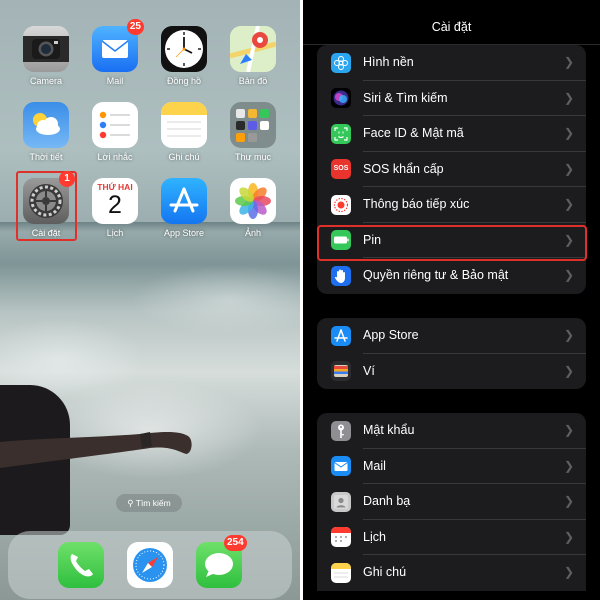 Image resolution: width=600 pixels, height=600 pixels. Describe the element at coordinates (451, 466) in the screenshot. I see `settings-row-mail: Mail ❯` at that location.